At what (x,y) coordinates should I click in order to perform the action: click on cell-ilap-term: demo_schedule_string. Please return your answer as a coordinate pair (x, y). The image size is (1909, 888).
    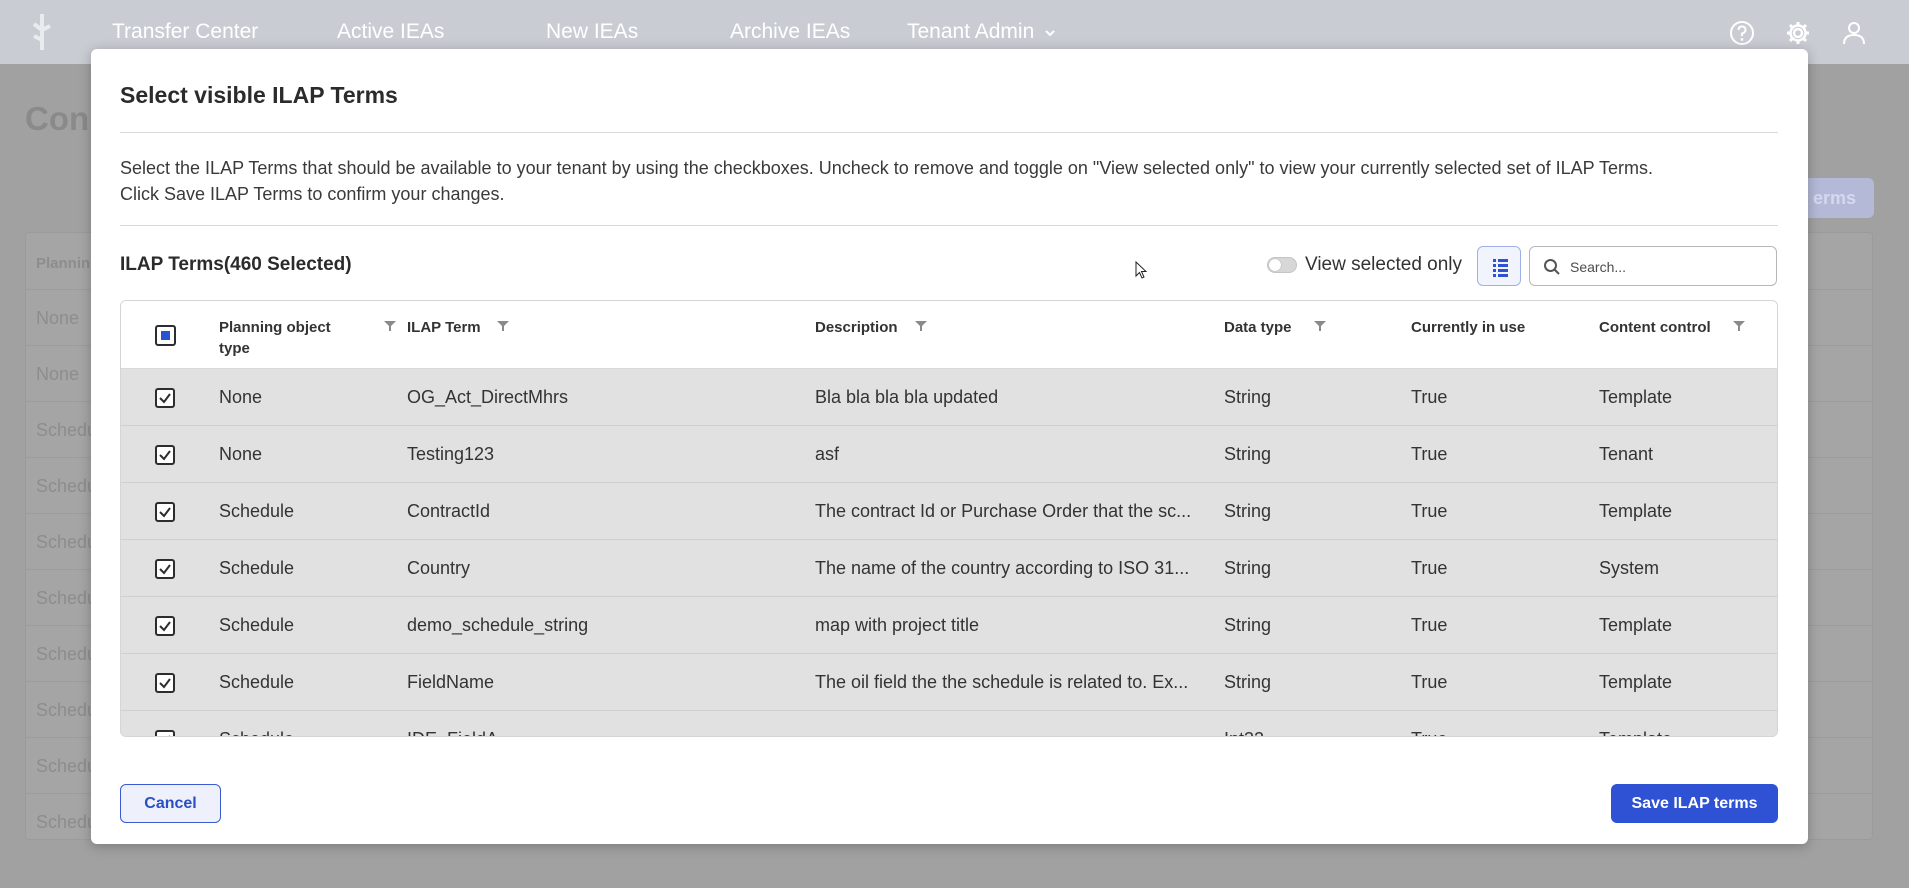
    Looking at the image, I should click on (498, 625).